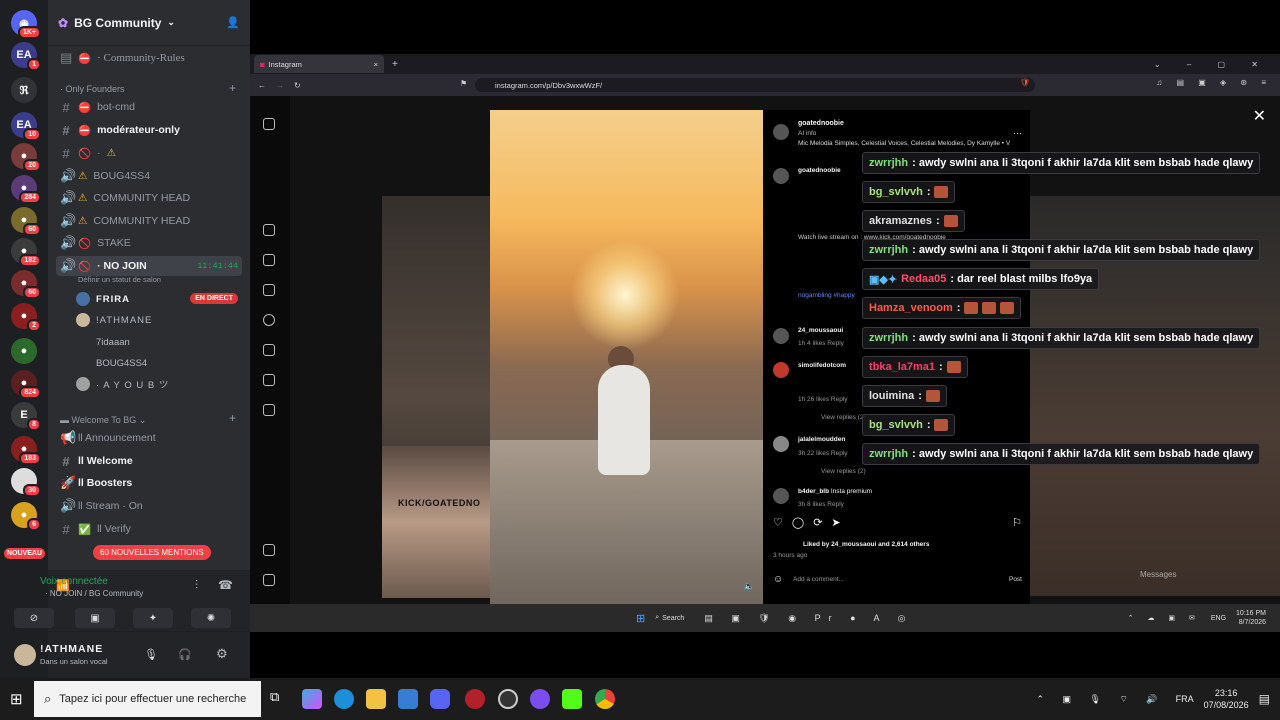  What do you see at coordinates (269, 290) in the screenshot?
I see `messages-icon` at bounding box center [269, 290].